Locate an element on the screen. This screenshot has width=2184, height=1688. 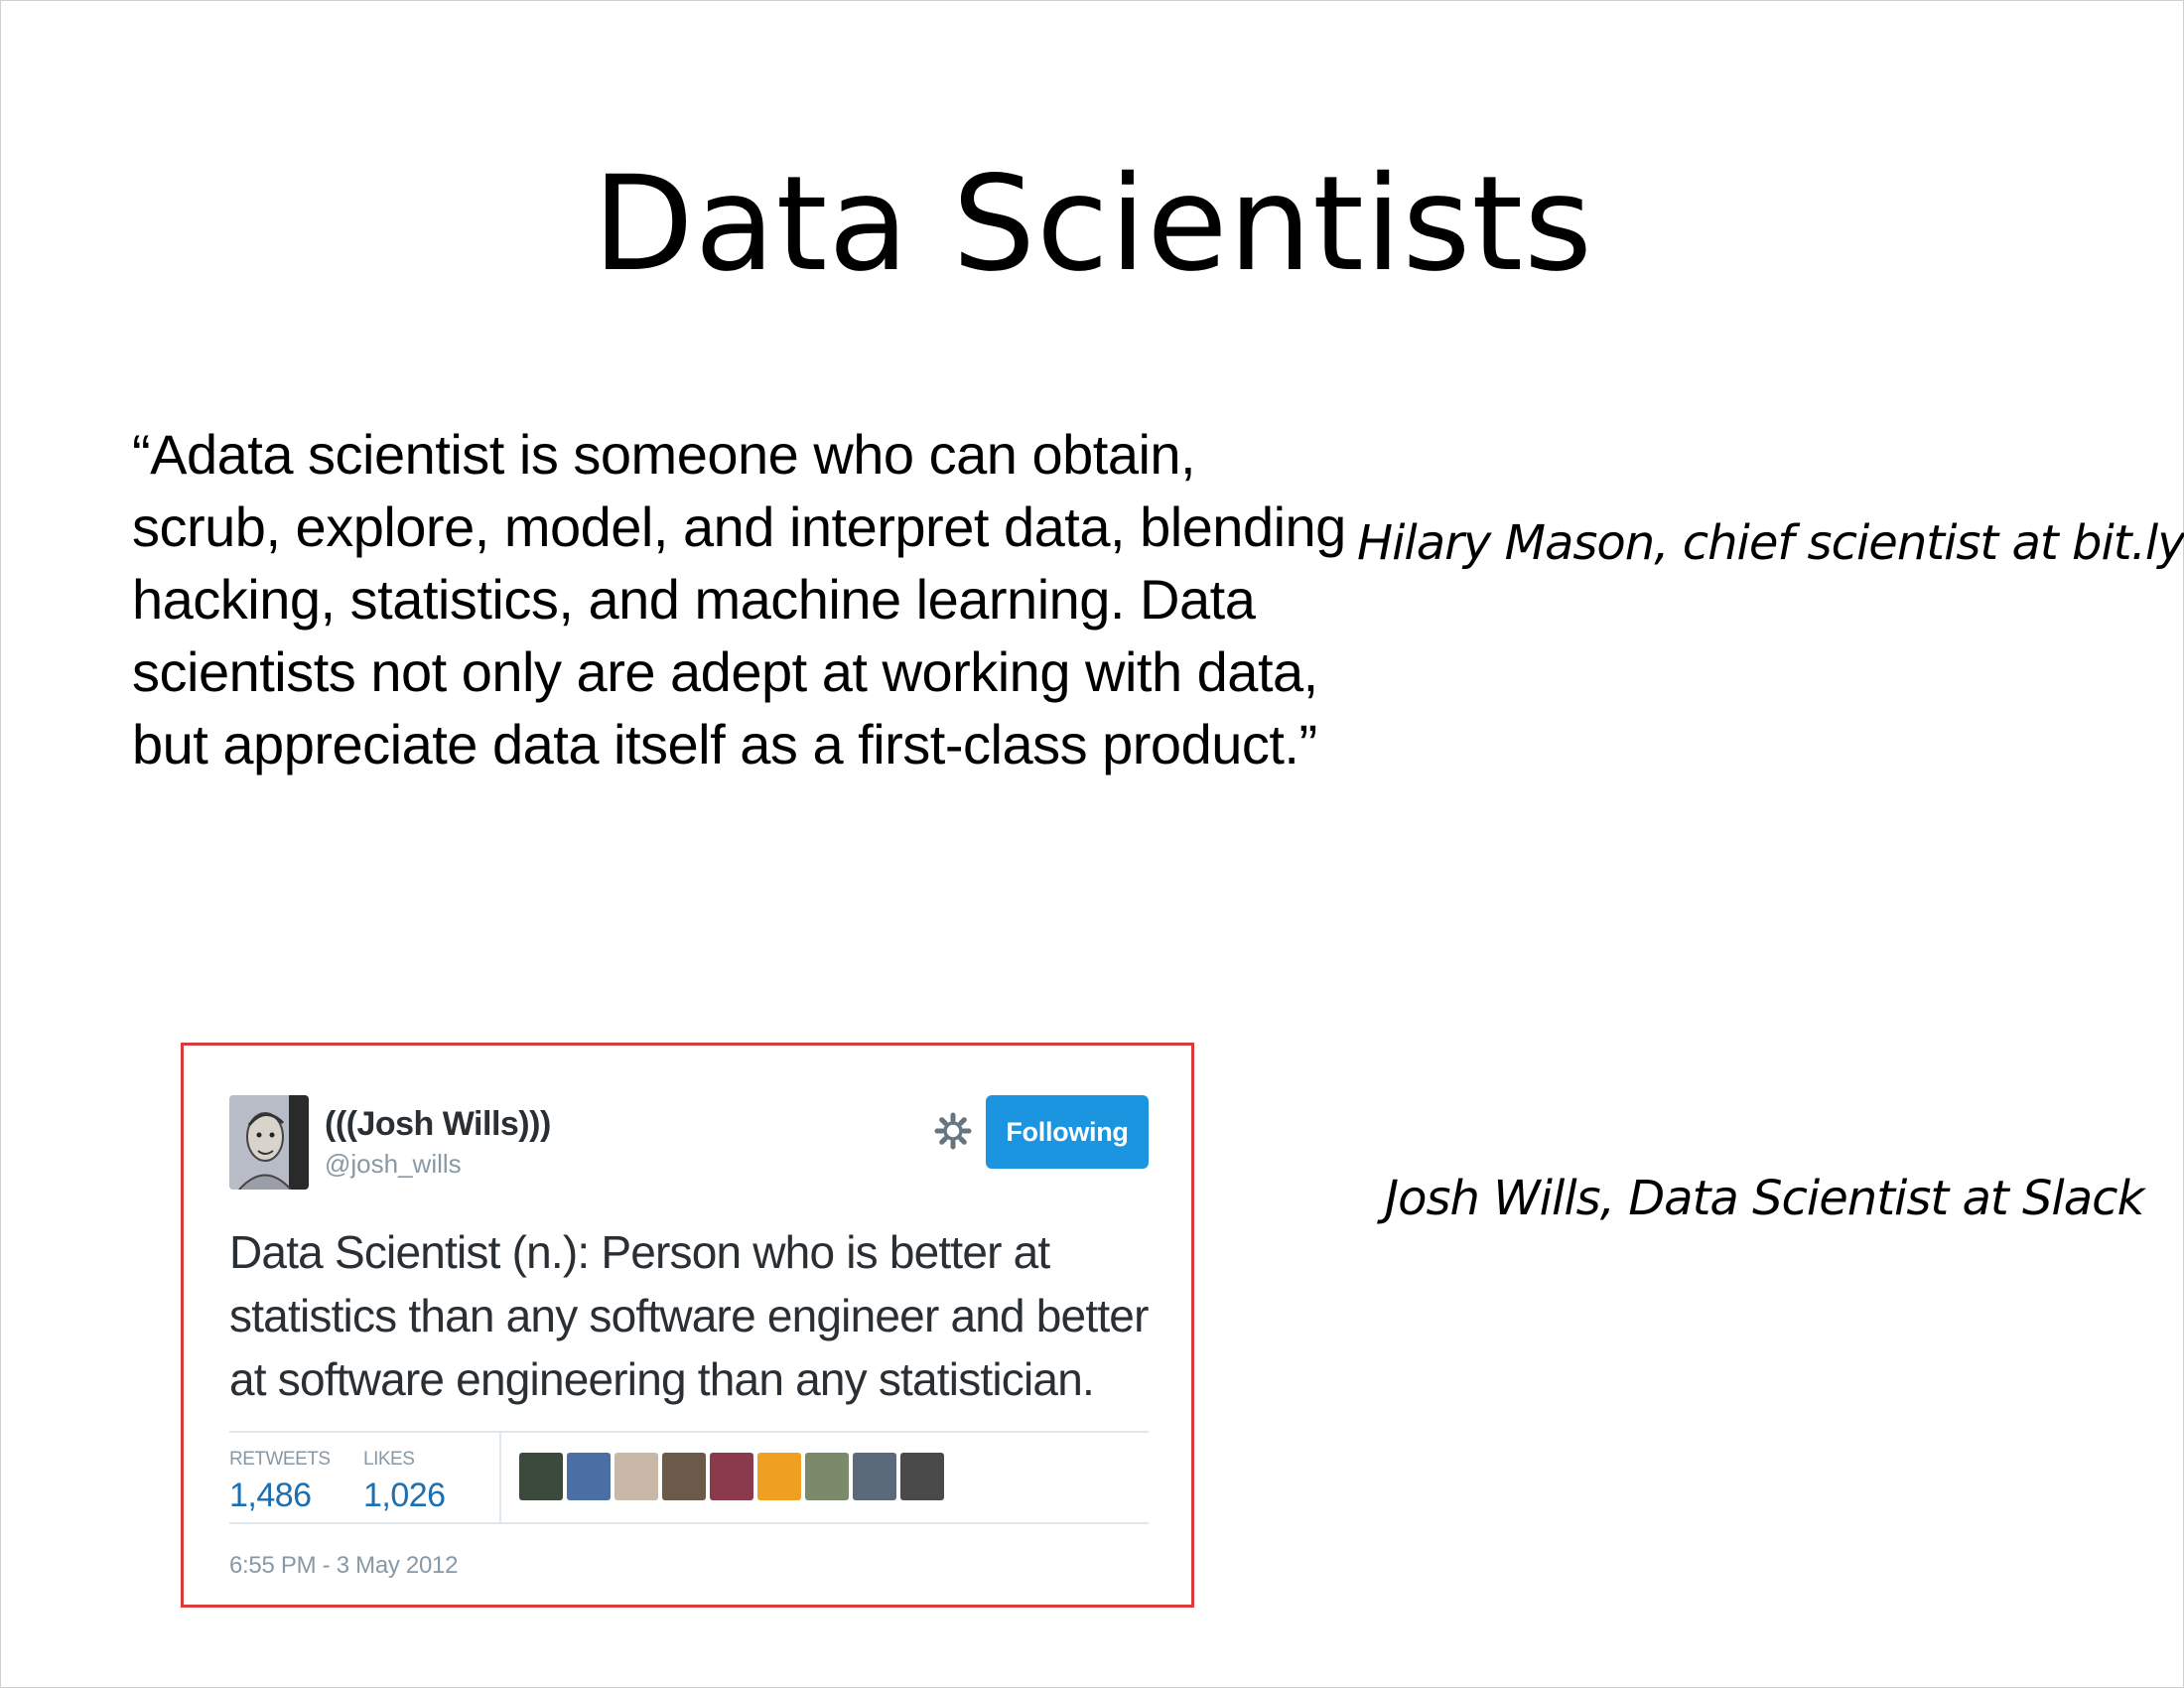
gear-icon is located at coordinates (953, 1131).